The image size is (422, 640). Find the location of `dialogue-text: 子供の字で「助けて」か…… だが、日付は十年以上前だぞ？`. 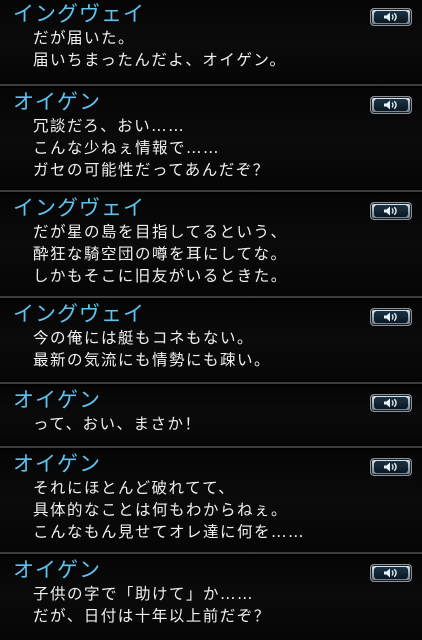

dialogue-text: 子供の字で「助けて」か…… だが、日付は十年以上前だぞ？ is located at coordinates (152, 605).